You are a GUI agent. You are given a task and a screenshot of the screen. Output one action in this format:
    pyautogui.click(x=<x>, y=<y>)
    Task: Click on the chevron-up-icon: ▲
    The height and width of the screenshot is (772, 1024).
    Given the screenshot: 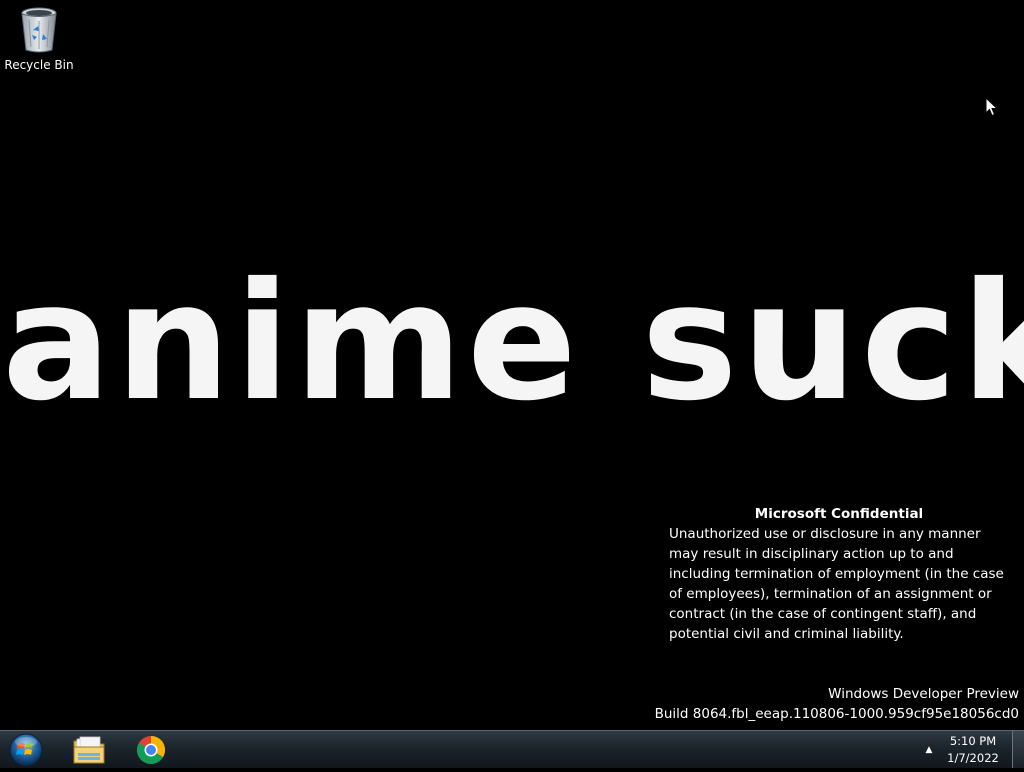 What is the action you would take?
    pyautogui.click(x=929, y=750)
    